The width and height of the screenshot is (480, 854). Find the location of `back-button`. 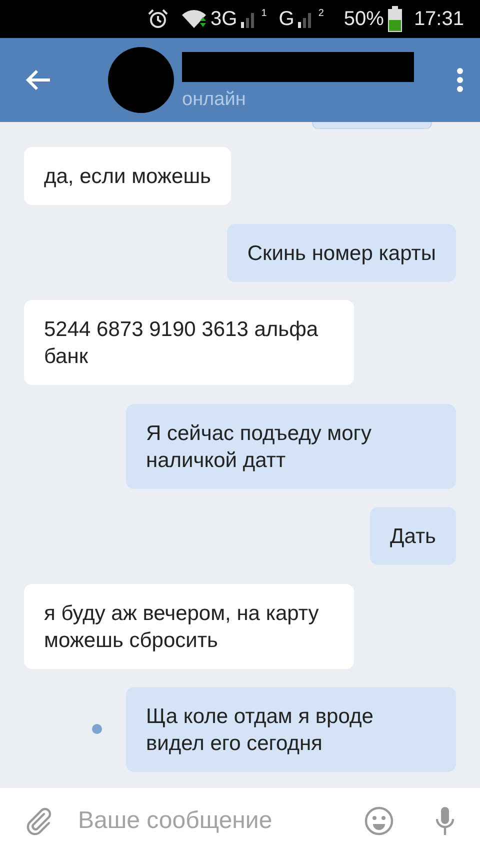

back-button is located at coordinates (38, 80).